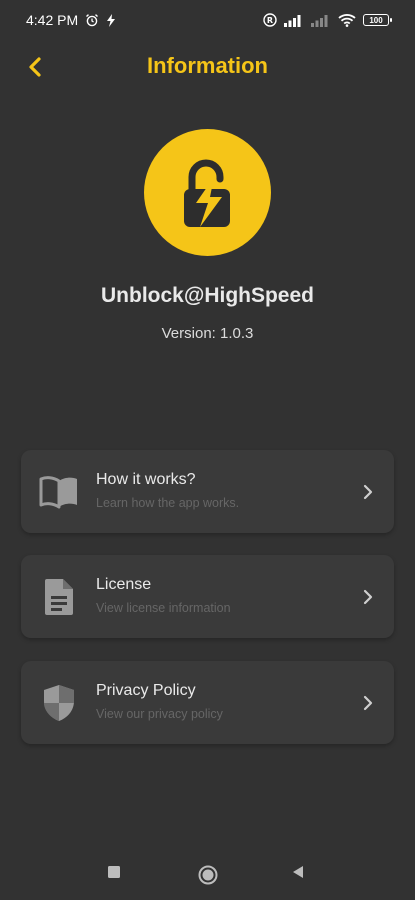  I want to click on signal-icon, so click(294, 20).